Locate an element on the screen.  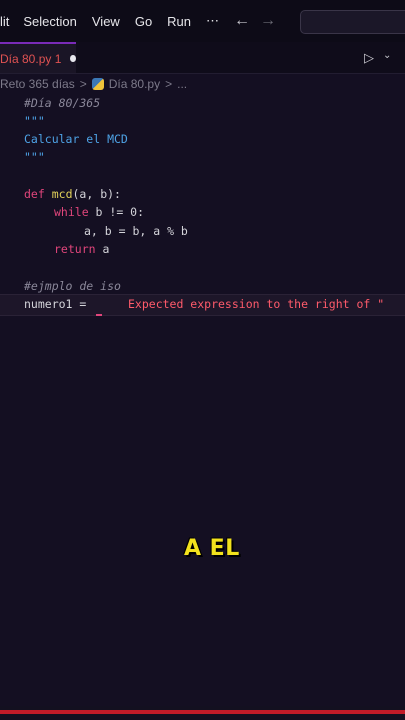
breadcrumb-folder: Reto 365 días is located at coordinates (37, 84).